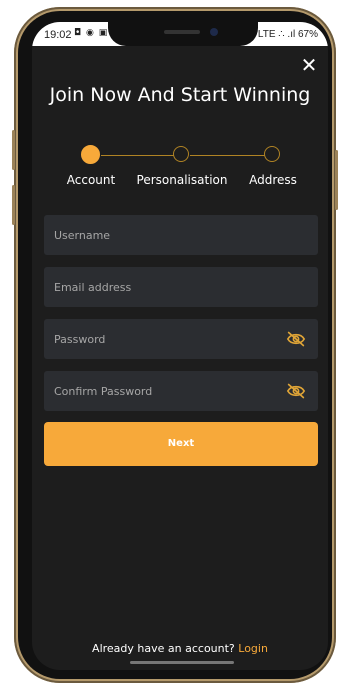  I want to click on notification-icons: ◘ ◉ ▣, so click(91, 33).